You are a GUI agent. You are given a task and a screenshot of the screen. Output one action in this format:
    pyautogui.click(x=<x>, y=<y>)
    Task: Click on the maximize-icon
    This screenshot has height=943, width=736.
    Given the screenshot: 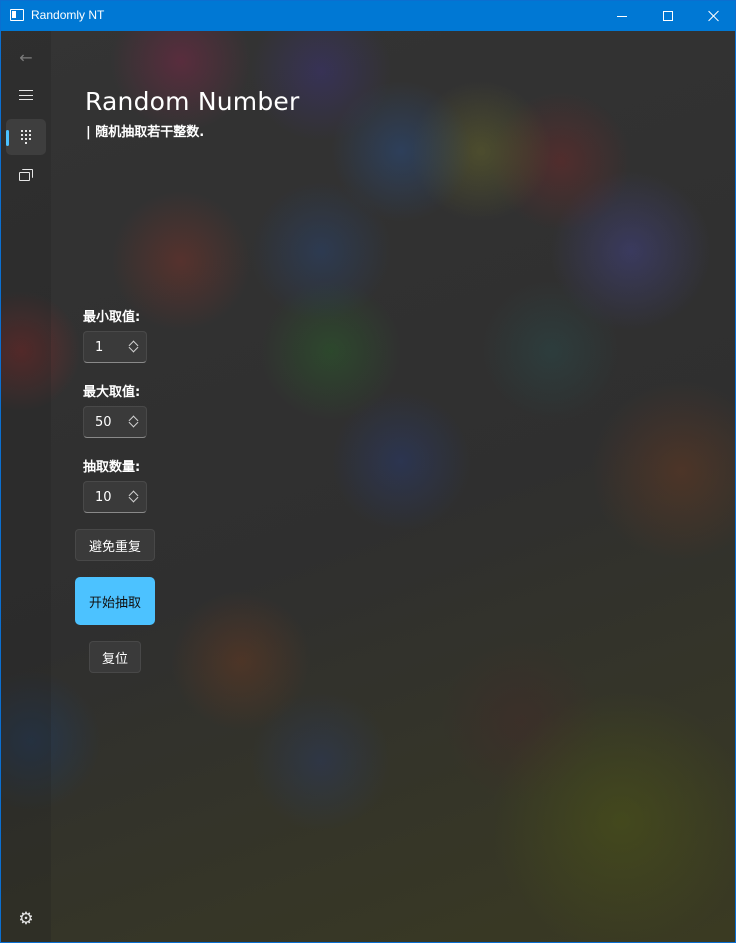 What is the action you would take?
    pyautogui.click(x=668, y=16)
    